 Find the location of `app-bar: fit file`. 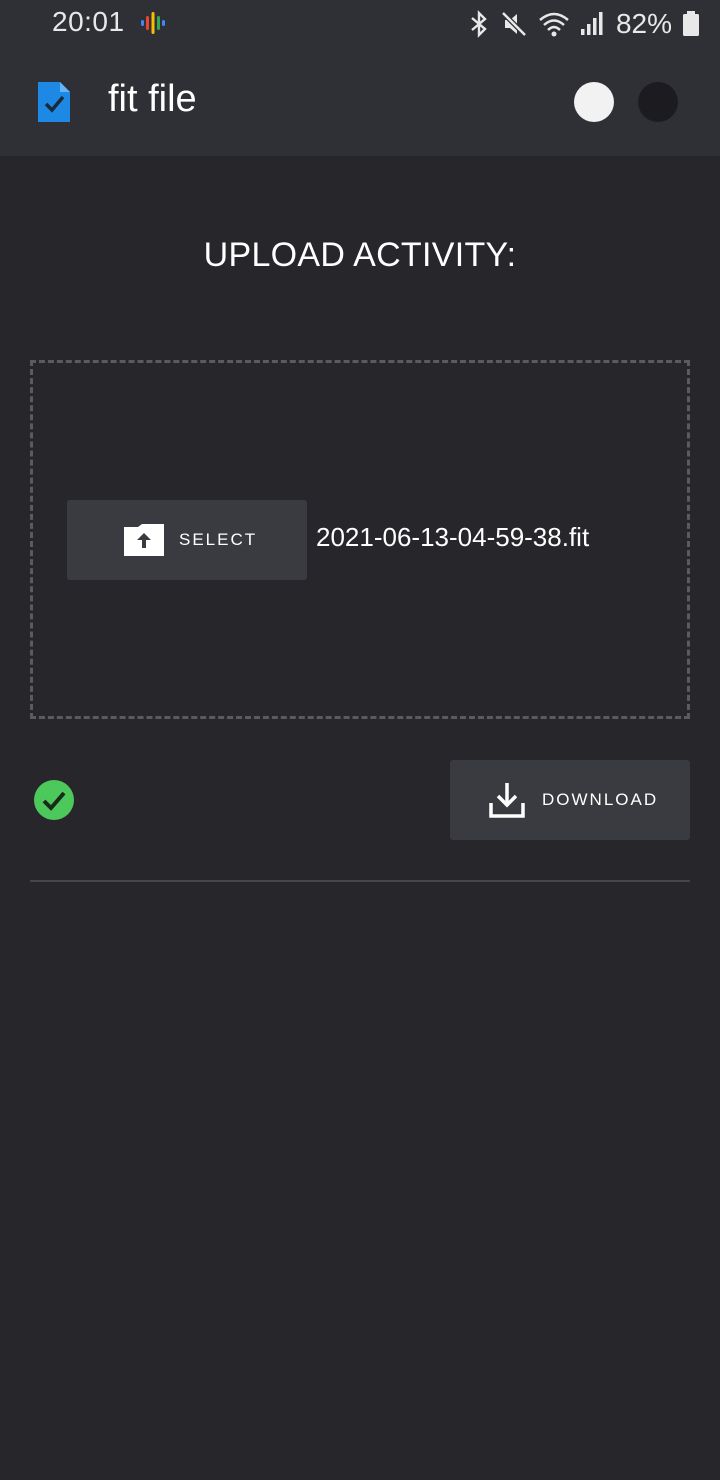

app-bar: fit file is located at coordinates (360, 103).